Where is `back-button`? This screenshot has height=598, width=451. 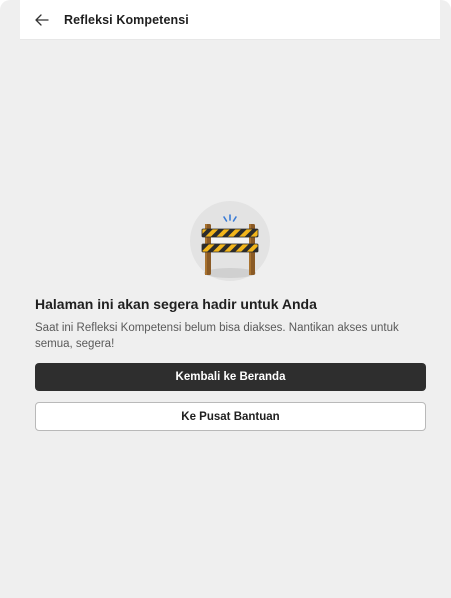
back-button is located at coordinates (42, 20).